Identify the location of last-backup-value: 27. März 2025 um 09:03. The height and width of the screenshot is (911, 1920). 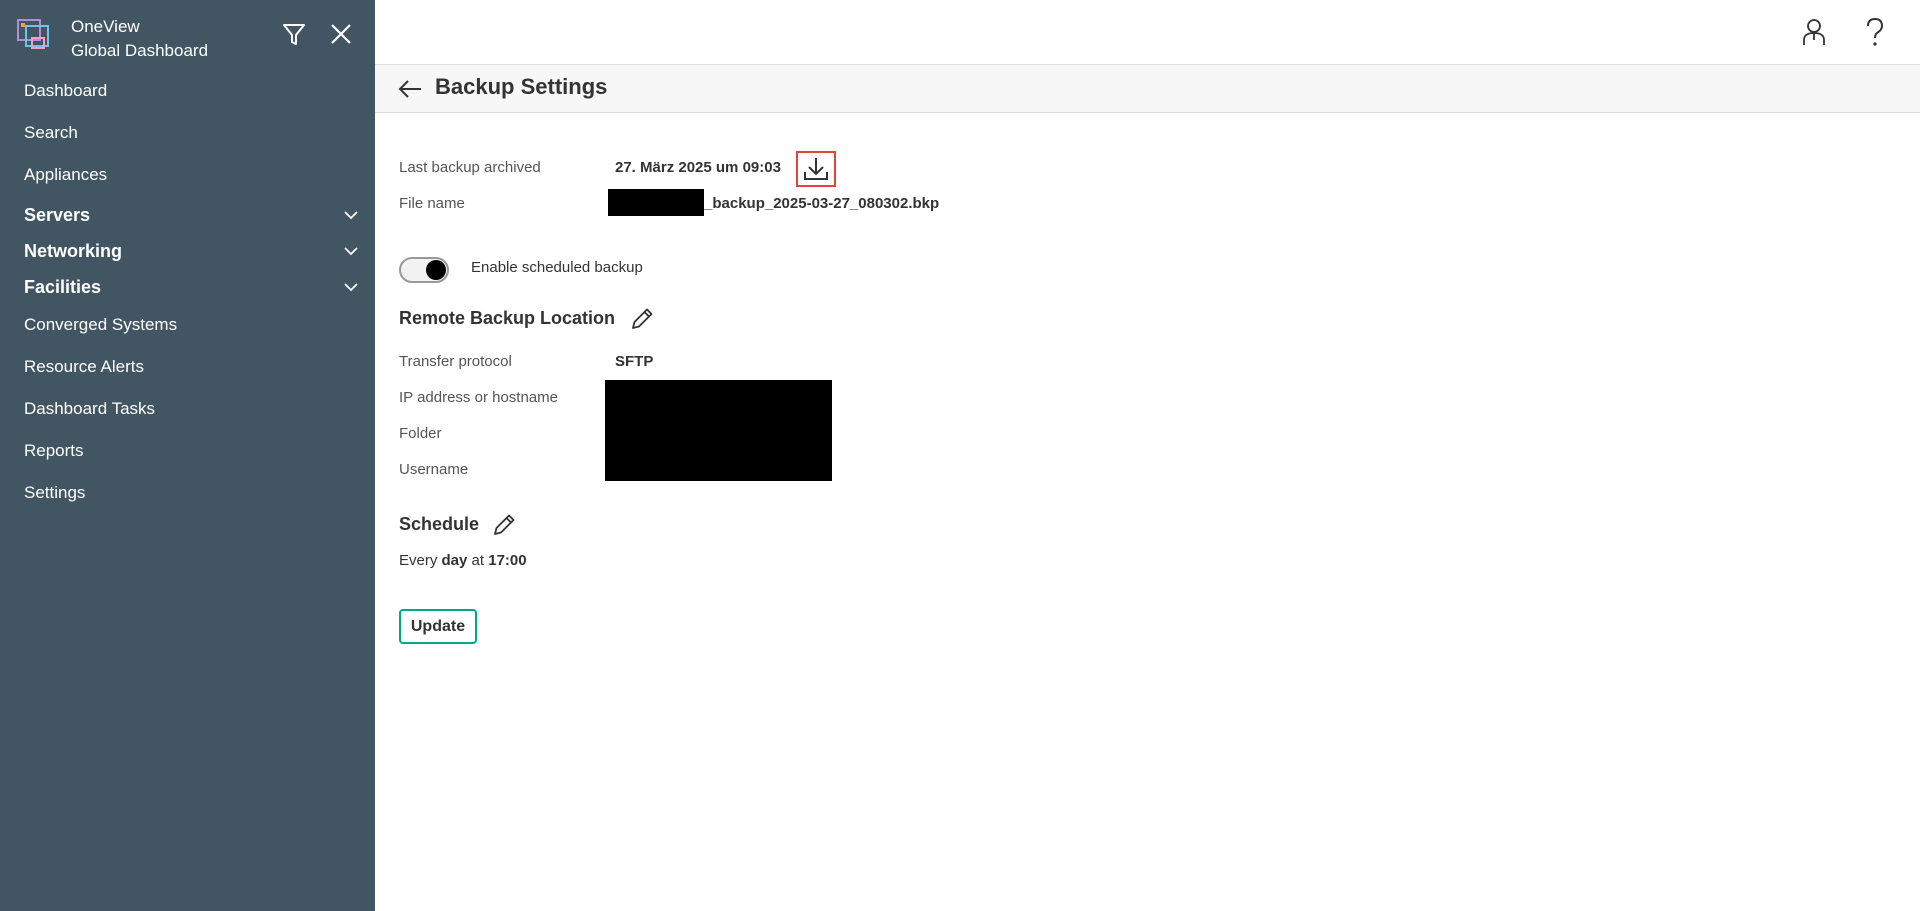
(698, 167).